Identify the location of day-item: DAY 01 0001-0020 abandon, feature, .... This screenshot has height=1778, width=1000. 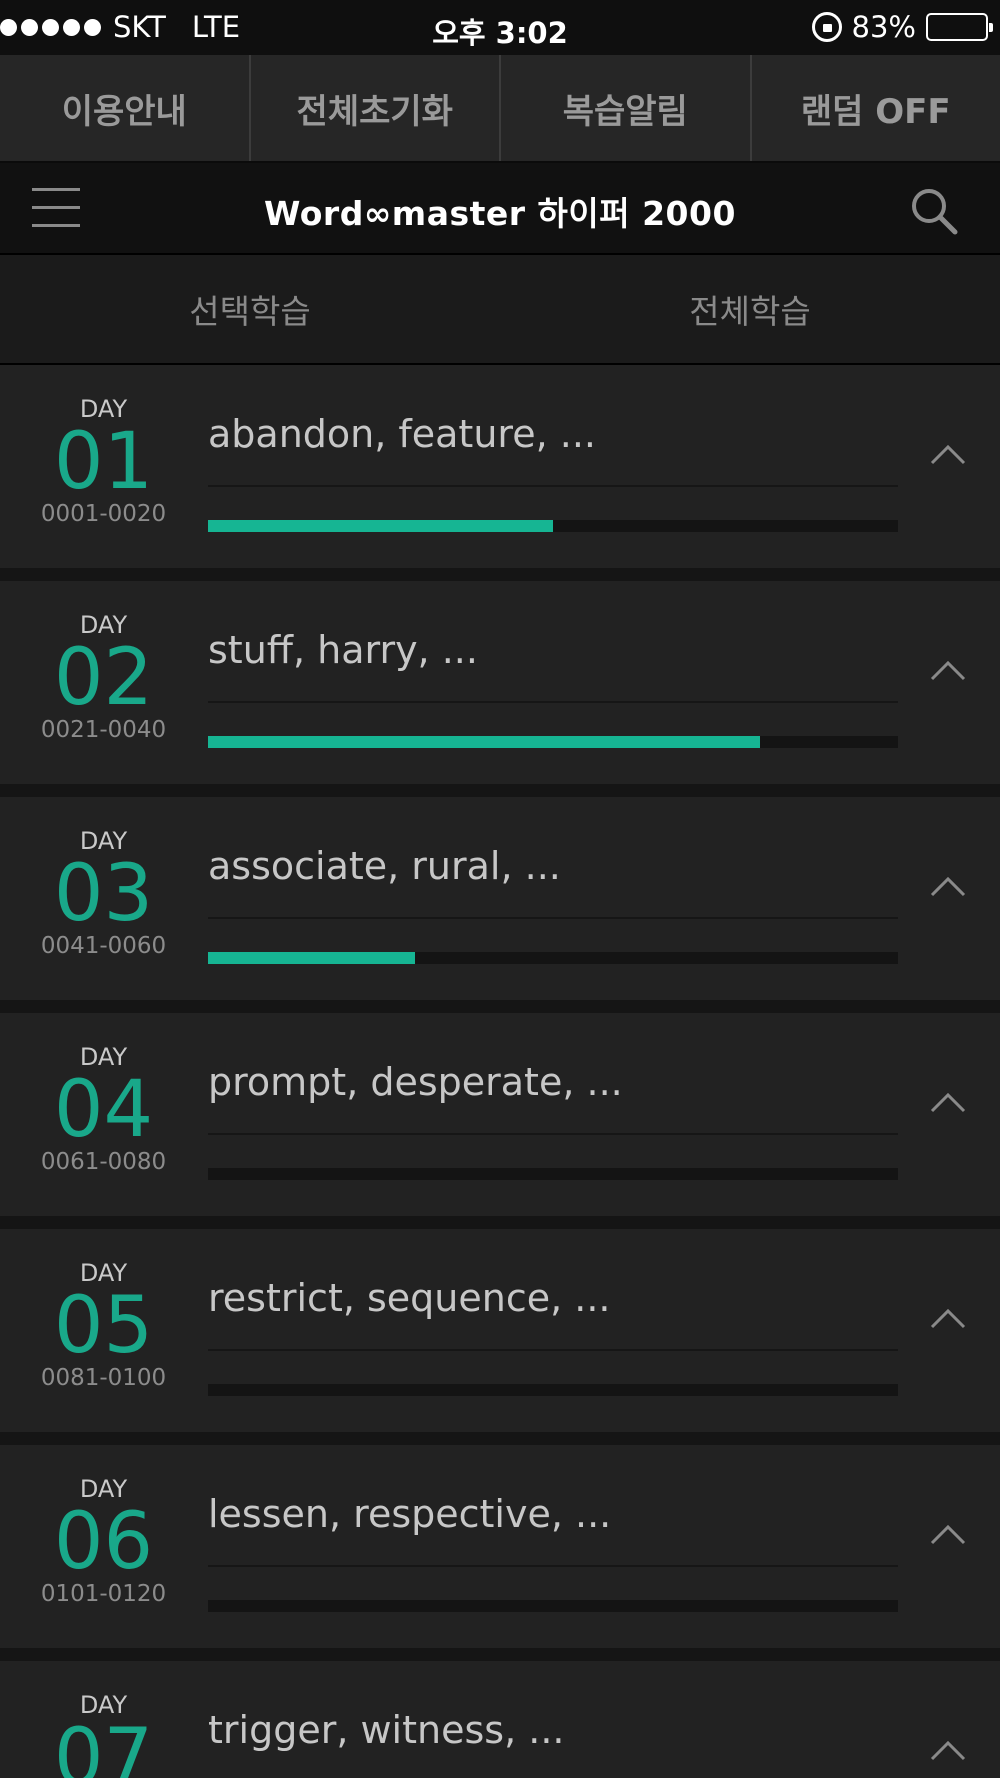
(500, 466).